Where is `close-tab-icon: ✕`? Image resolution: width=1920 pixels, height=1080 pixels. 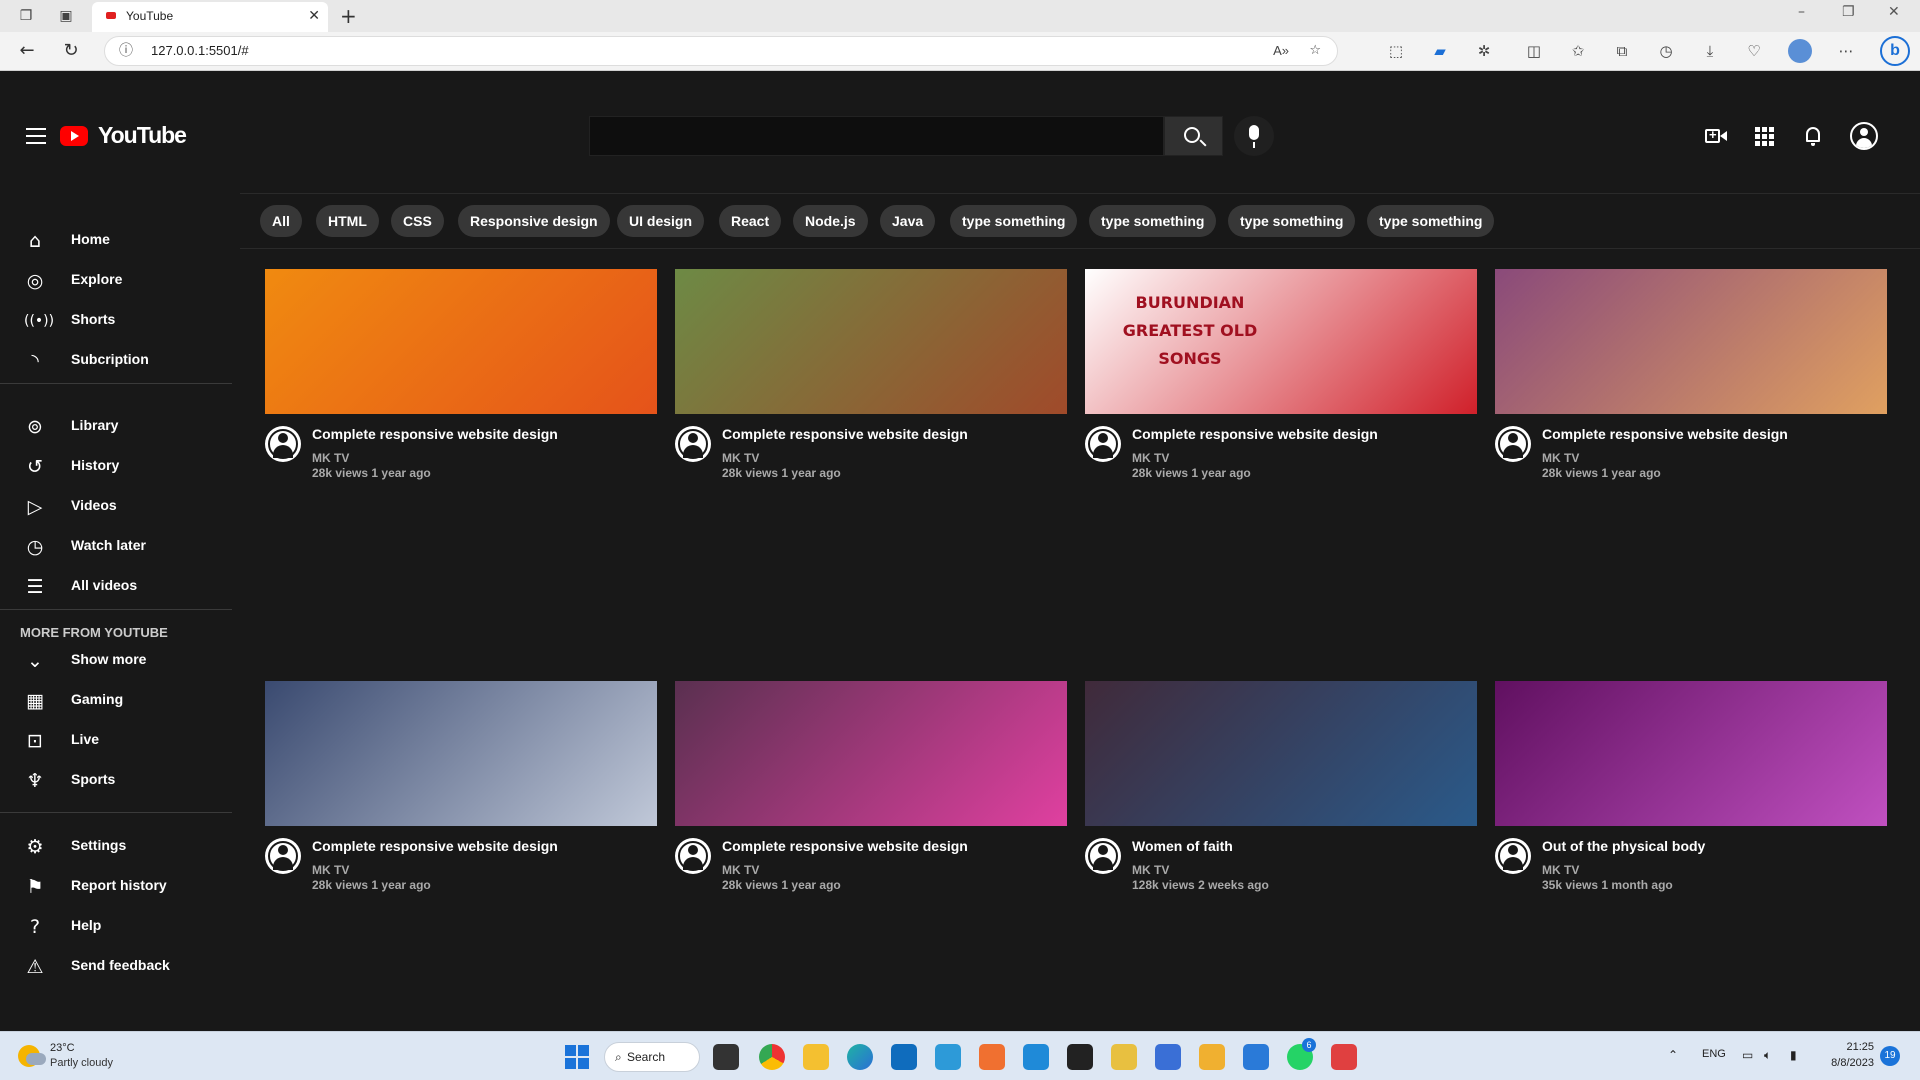
close-tab-icon: ✕ is located at coordinates (314, 16).